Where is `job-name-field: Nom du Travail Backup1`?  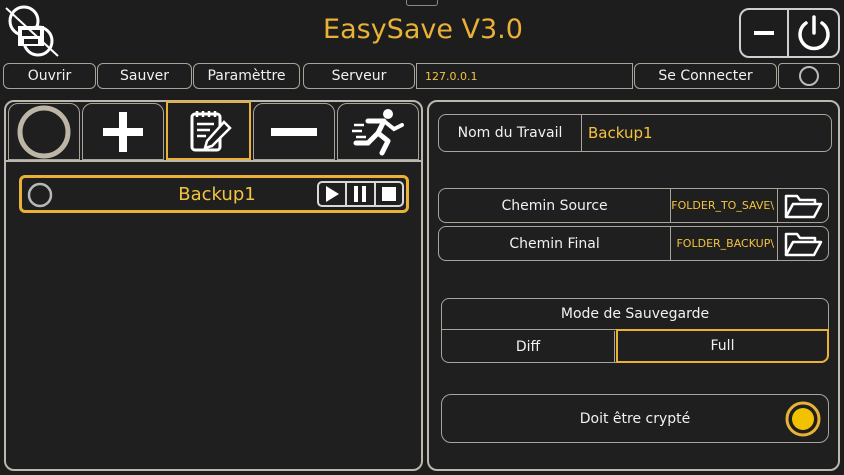 job-name-field: Nom du Travail Backup1 is located at coordinates (635, 133).